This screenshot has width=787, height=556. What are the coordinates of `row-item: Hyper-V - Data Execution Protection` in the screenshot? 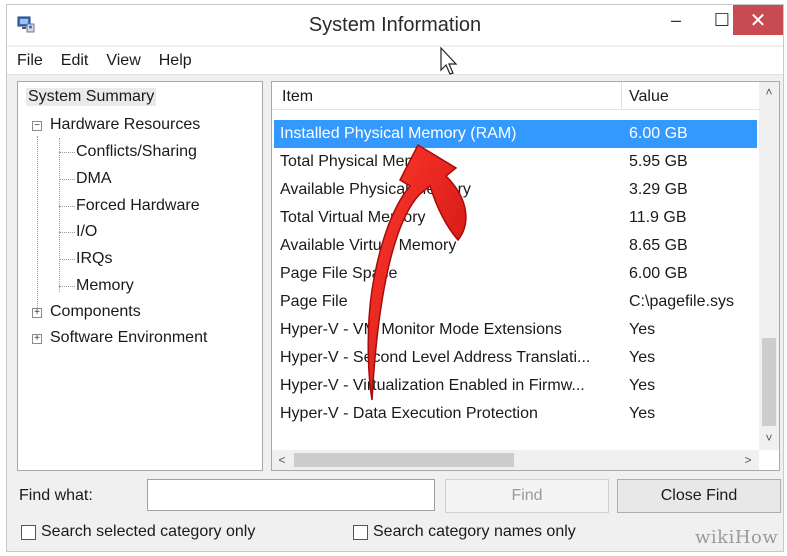 It's located at (409, 413).